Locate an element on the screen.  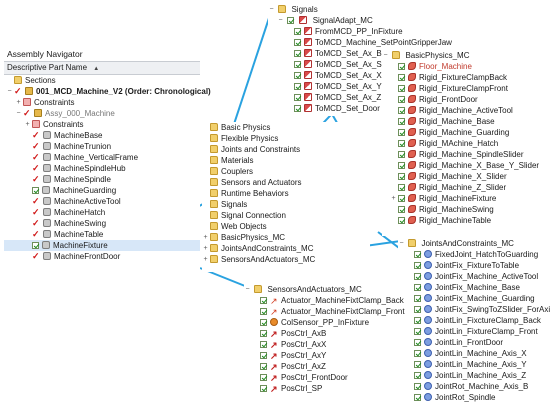
navigator-row: ✓ MachineFrontDoor is located at coordinates (102, 256).